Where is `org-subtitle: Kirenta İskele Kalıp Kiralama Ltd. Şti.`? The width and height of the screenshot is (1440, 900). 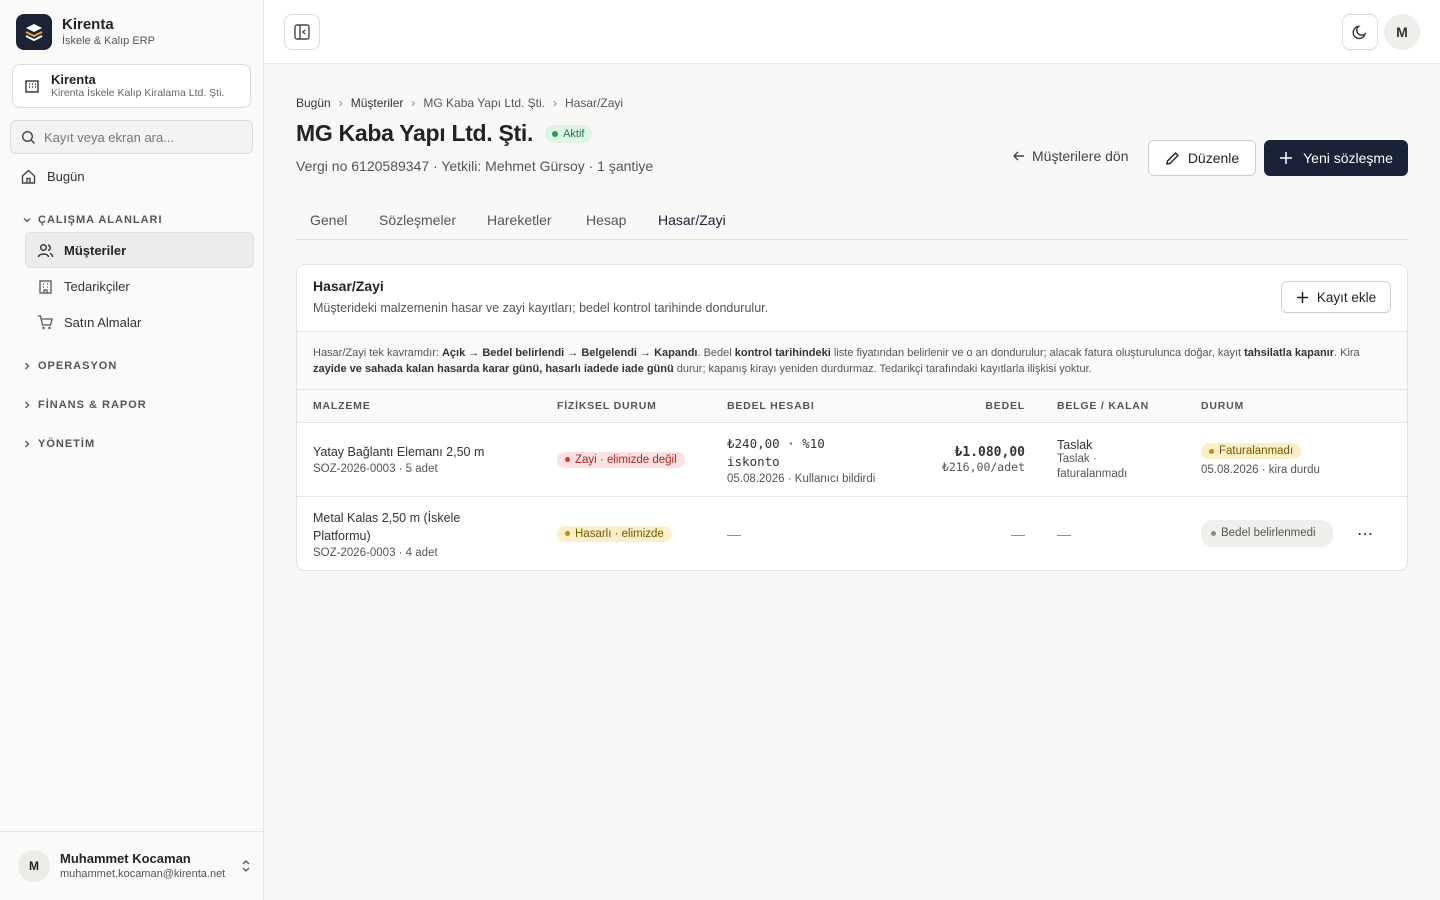
org-subtitle: Kirenta İskele Kalıp Kiralama Ltd. Şti. is located at coordinates (138, 93).